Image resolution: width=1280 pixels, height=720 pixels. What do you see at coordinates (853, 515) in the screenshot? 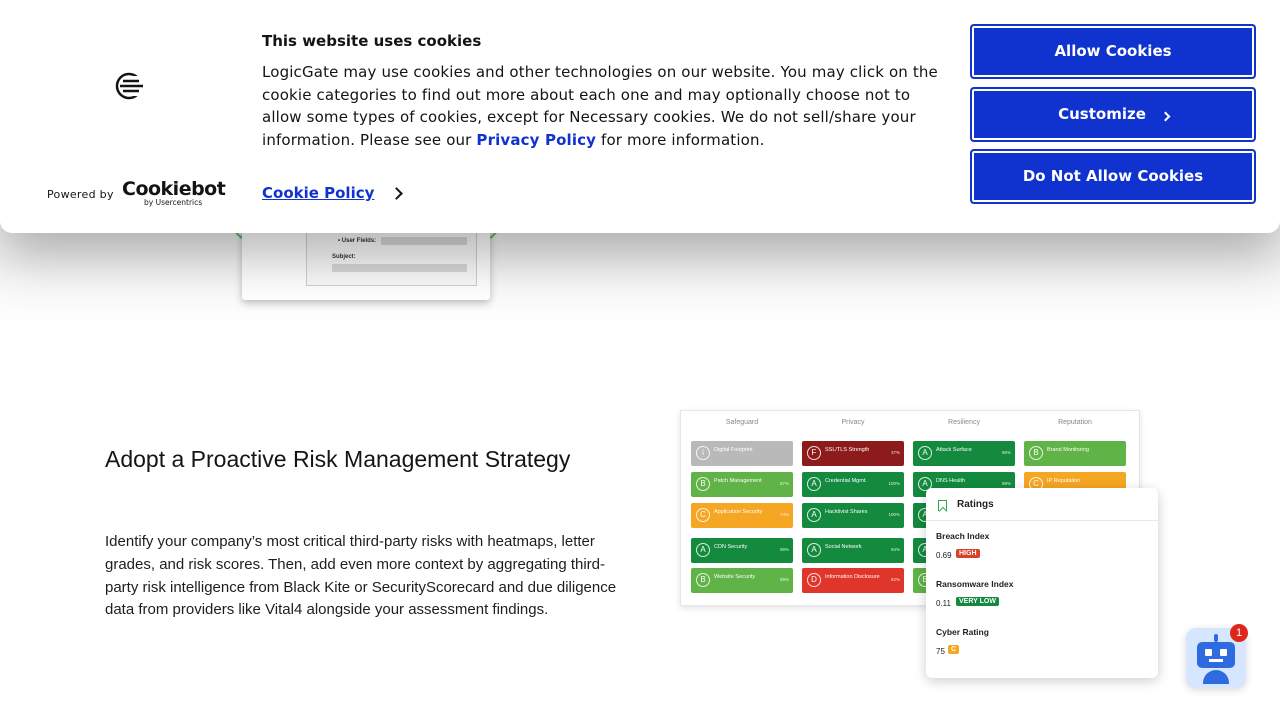
I see `risk-grade-tile: A Hacktivist Shares 100%` at bounding box center [853, 515].